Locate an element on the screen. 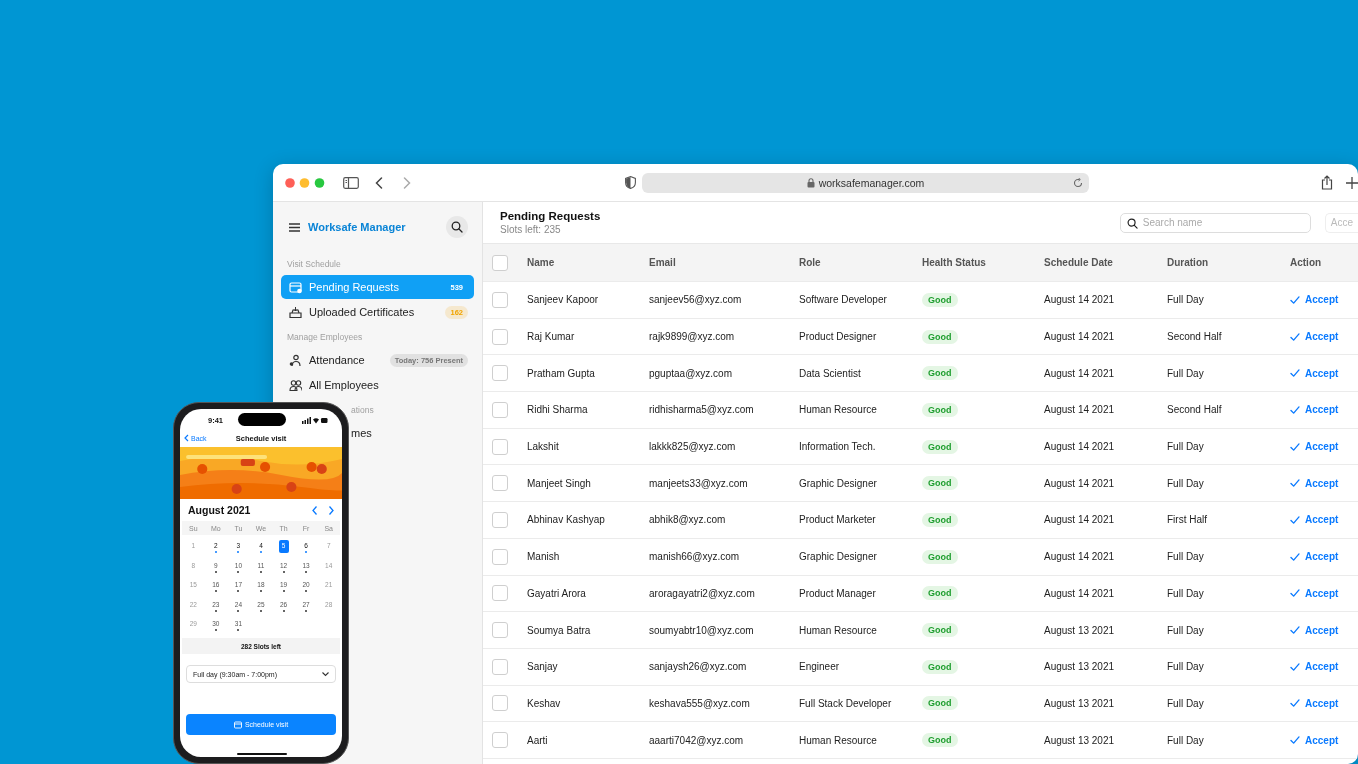 Image resolution: width=1358 pixels, height=764 pixels. search-icon is located at coordinates (457, 227).